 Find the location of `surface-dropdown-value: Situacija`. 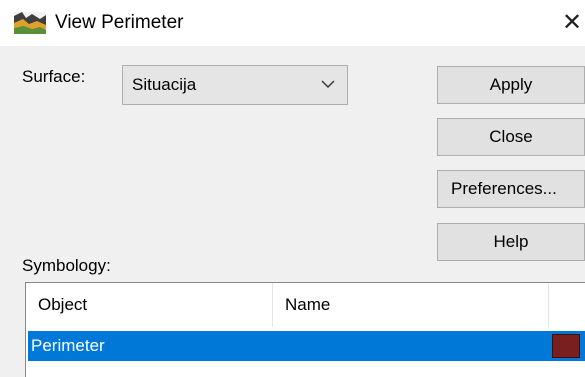

surface-dropdown-value: Situacija is located at coordinates (164, 84).